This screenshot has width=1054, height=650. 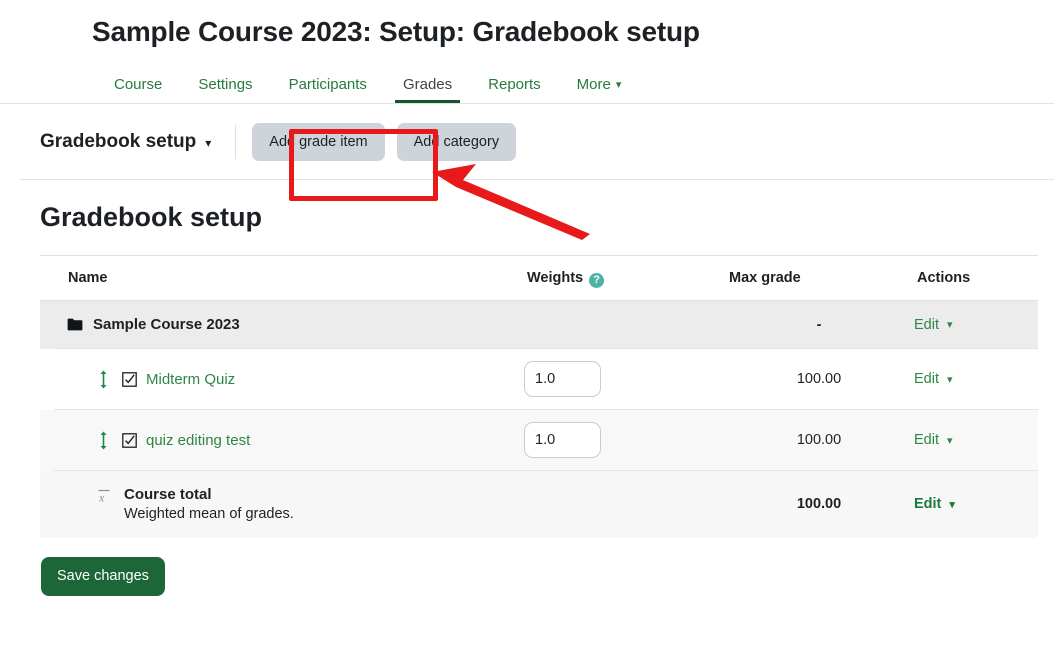 I want to click on edit-menu-category: Edit ▾, so click(x=933, y=325).